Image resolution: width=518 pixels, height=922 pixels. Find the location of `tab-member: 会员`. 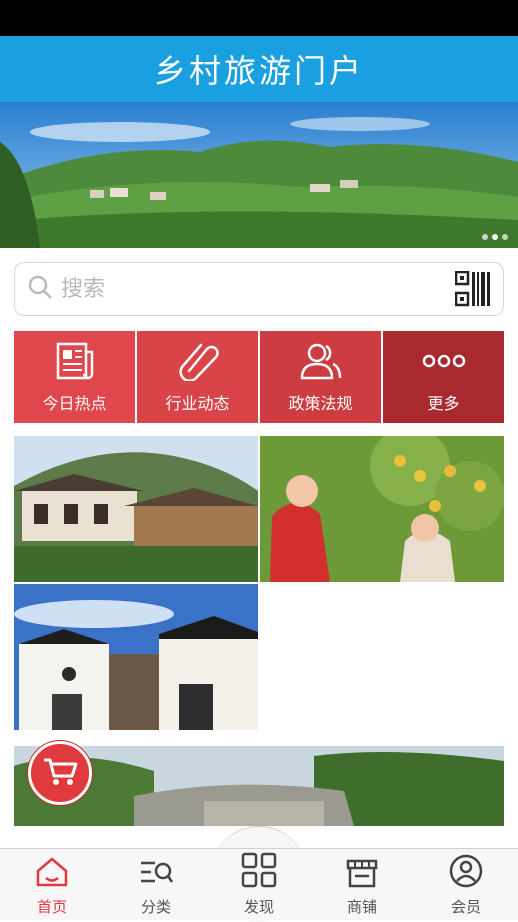

tab-member: 会员 is located at coordinates (466, 885).